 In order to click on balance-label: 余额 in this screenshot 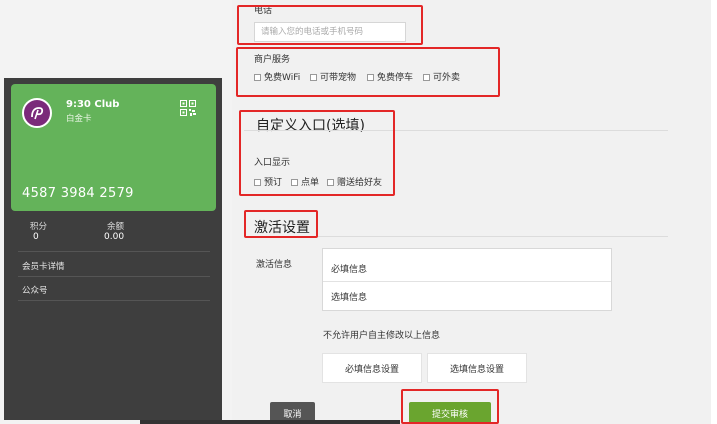, I will do `click(116, 227)`.